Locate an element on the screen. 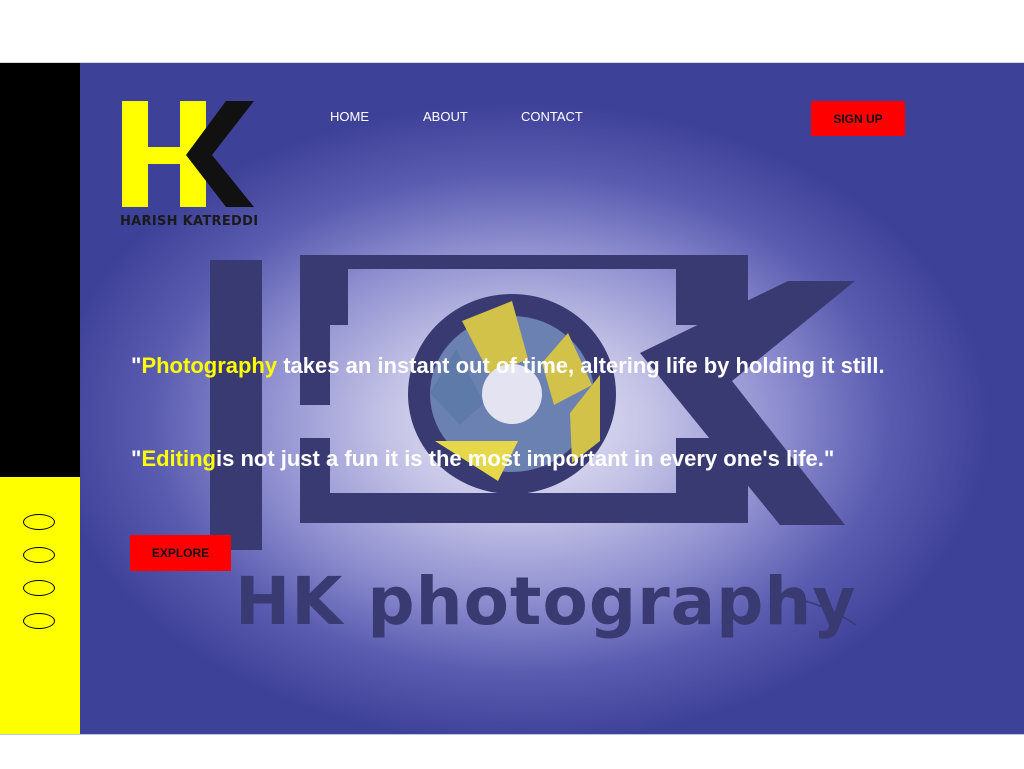 Image resolution: width=1024 pixels, height=769 pixels. nav-contact-link: CONTACT is located at coordinates (552, 116).